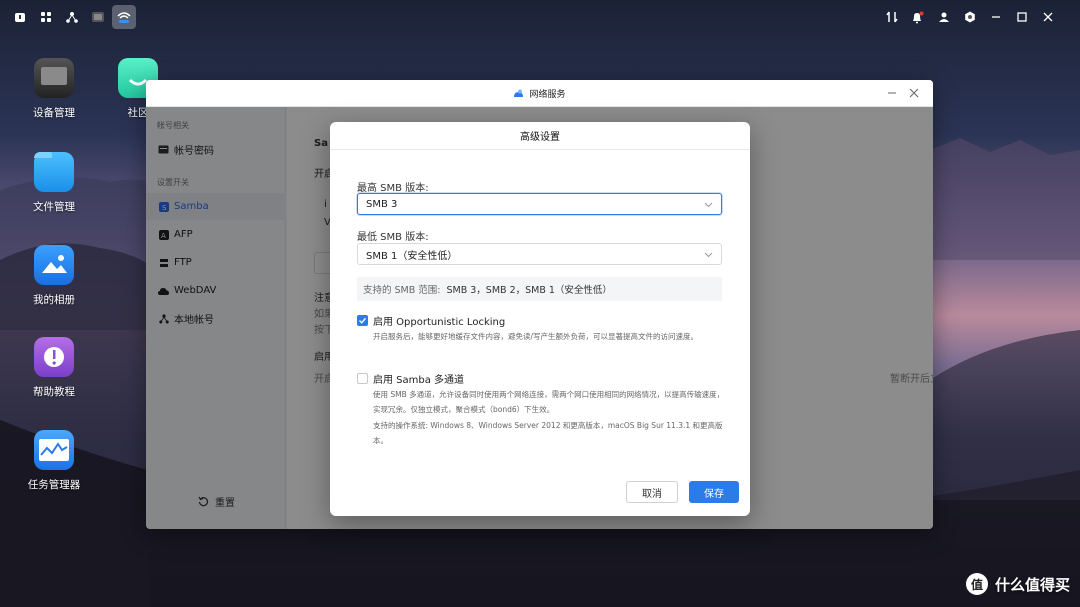  I want to click on desktop-icon-file-manager: 文件管理, so click(54, 183).